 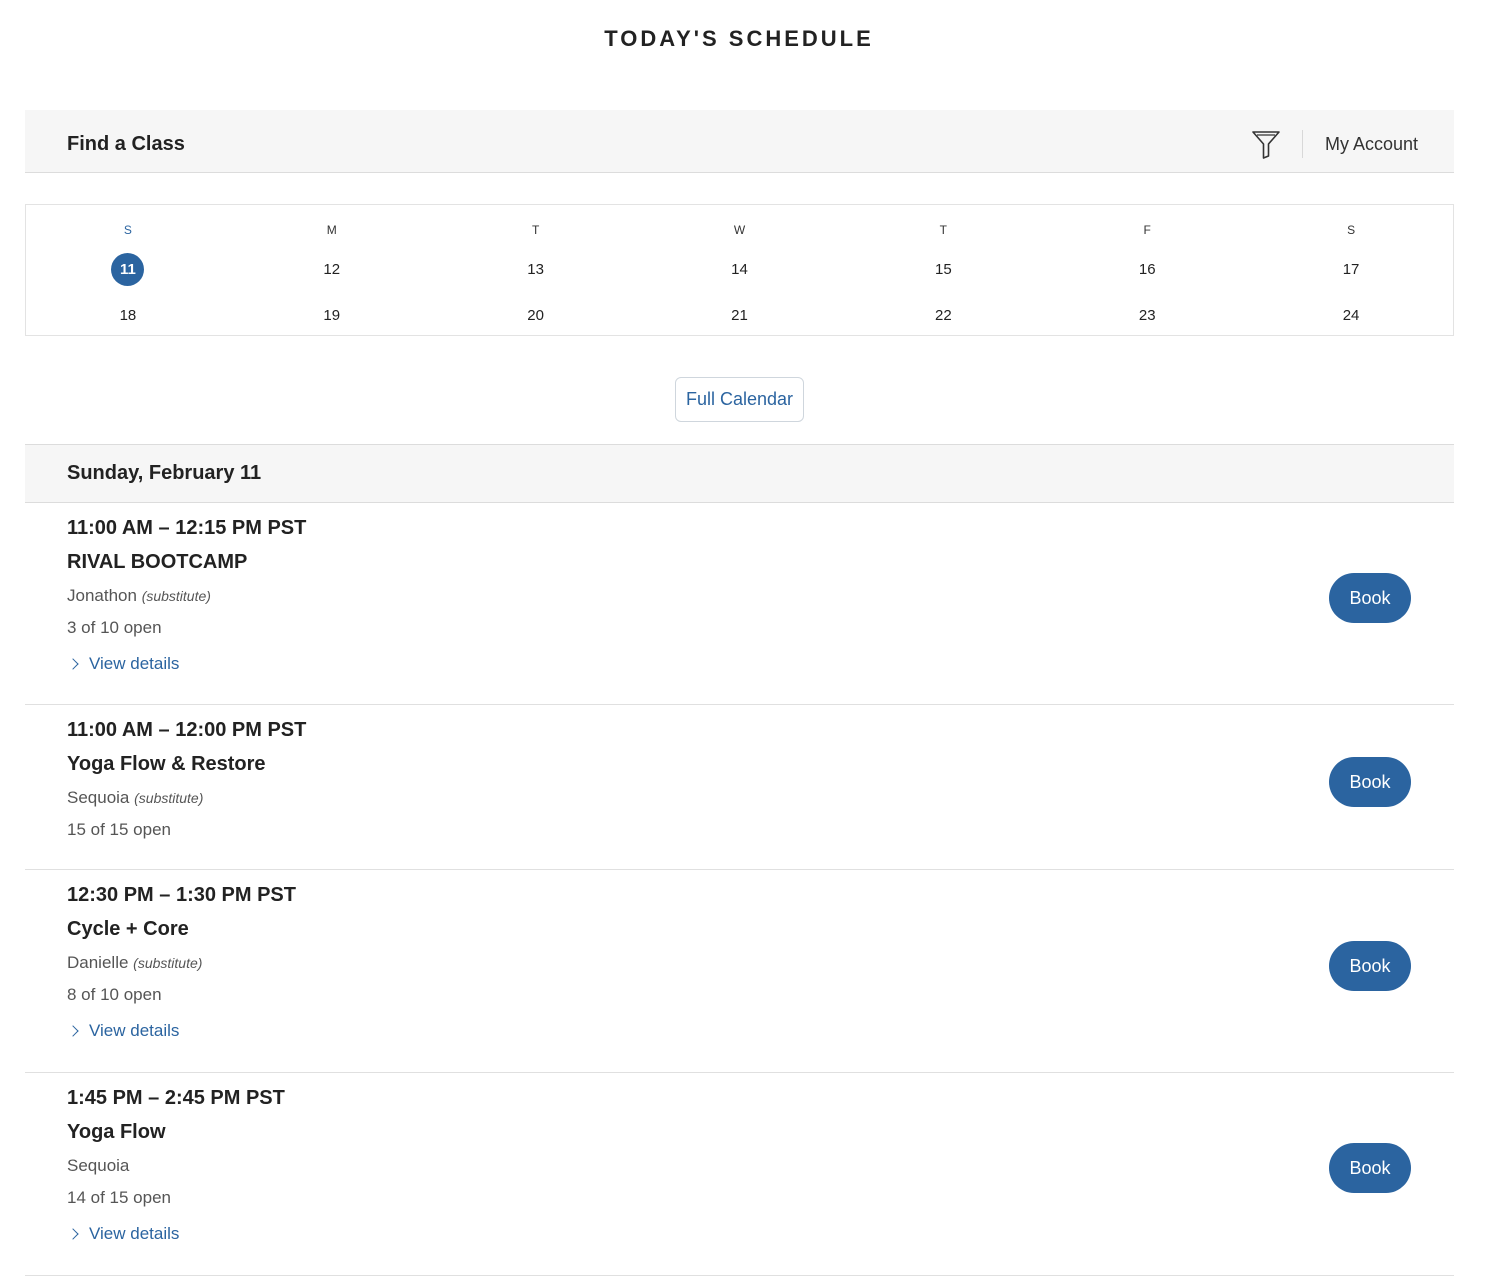 I want to click on class-instructor: Jonathon (substitute), so click(x=139, y=596).